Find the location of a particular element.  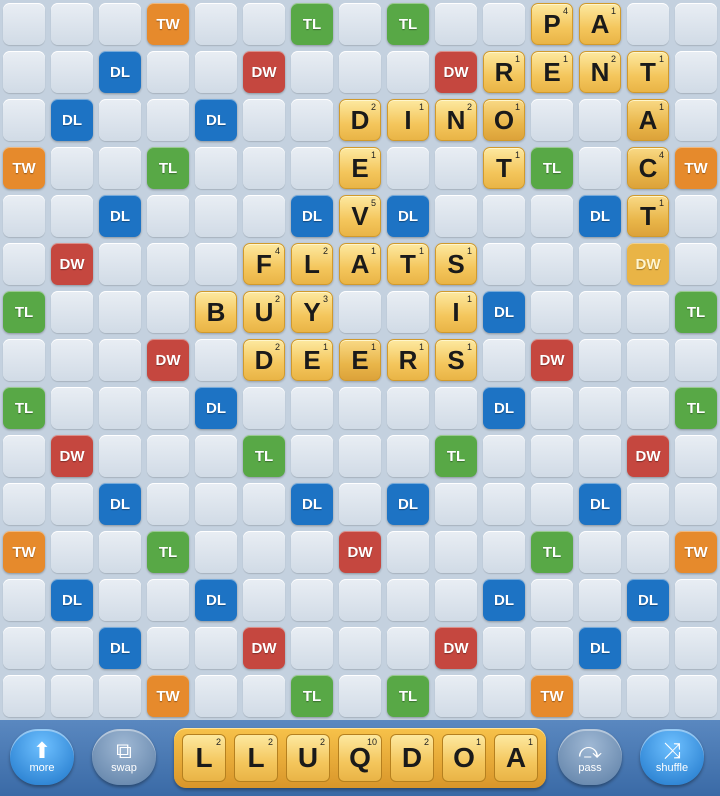

rack-tile: O1 is located at coordinates (464, 758).